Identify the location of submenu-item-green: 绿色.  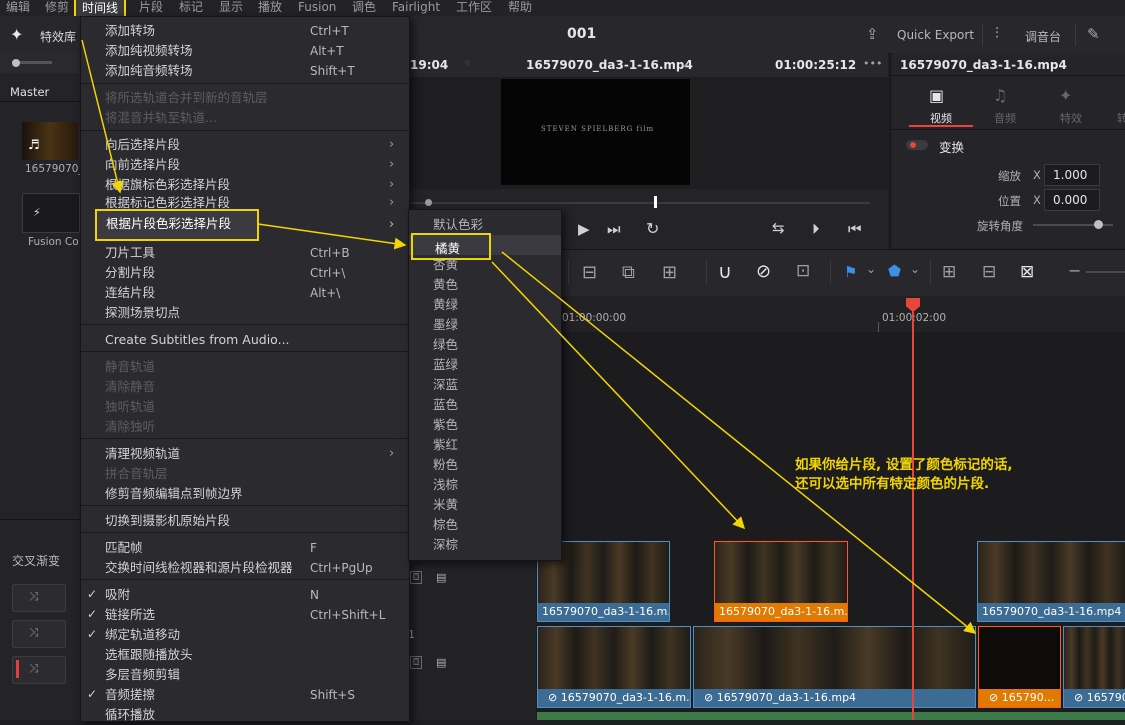
(485, 345).